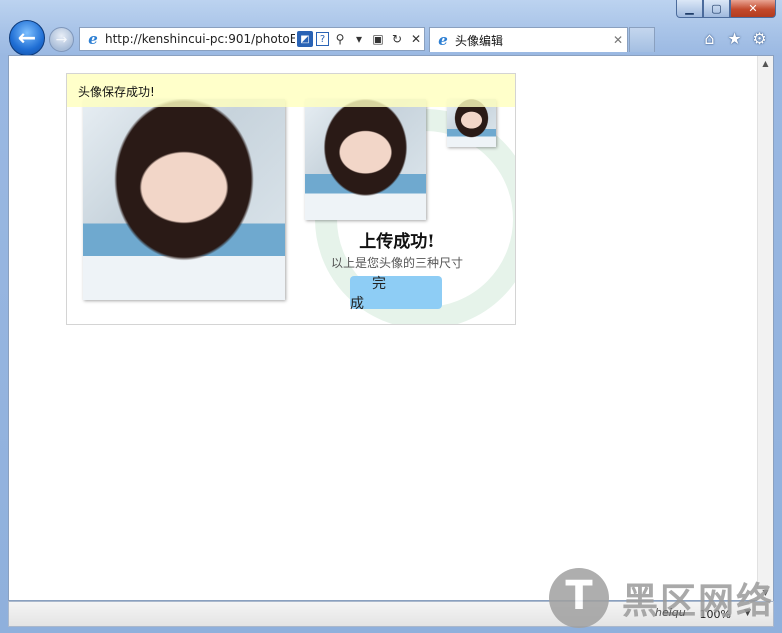 The height and width of the screenshot is (633, 782). I want to click on stop-icon: ✕, so click(416, 39).